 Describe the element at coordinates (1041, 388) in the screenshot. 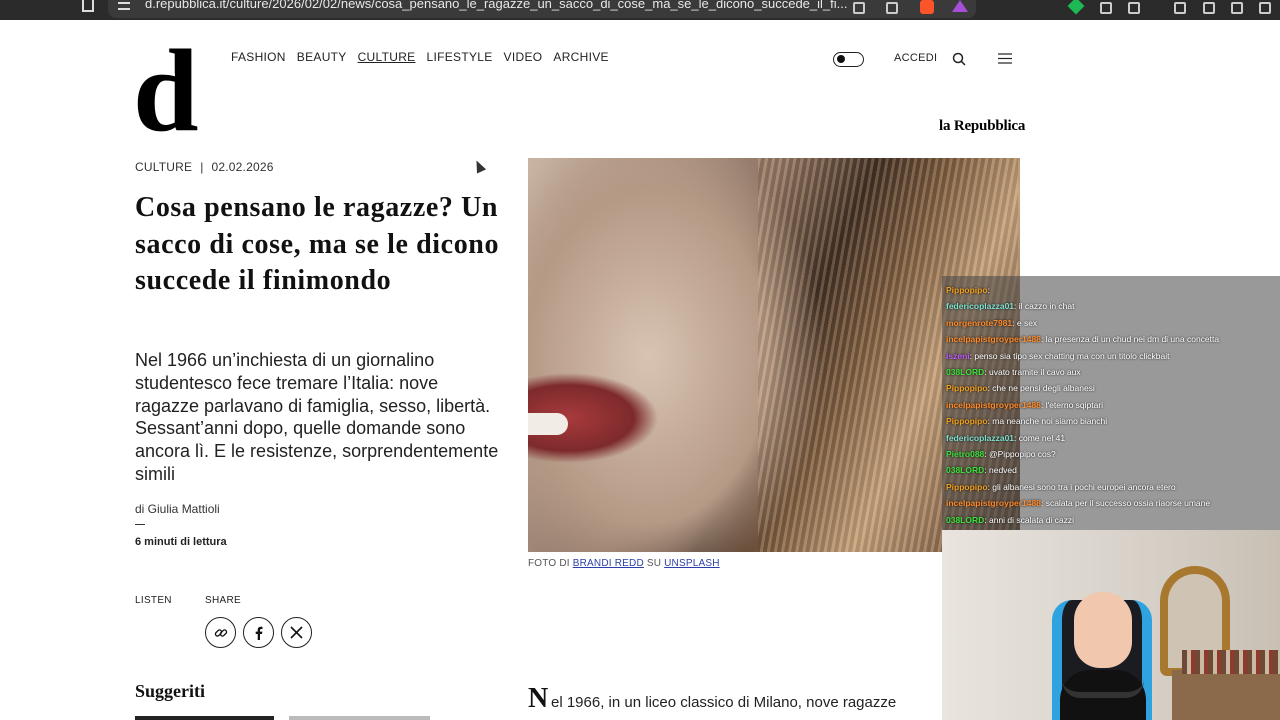

I see `chat-text: : che ne pensi degli albanesi` at that location.